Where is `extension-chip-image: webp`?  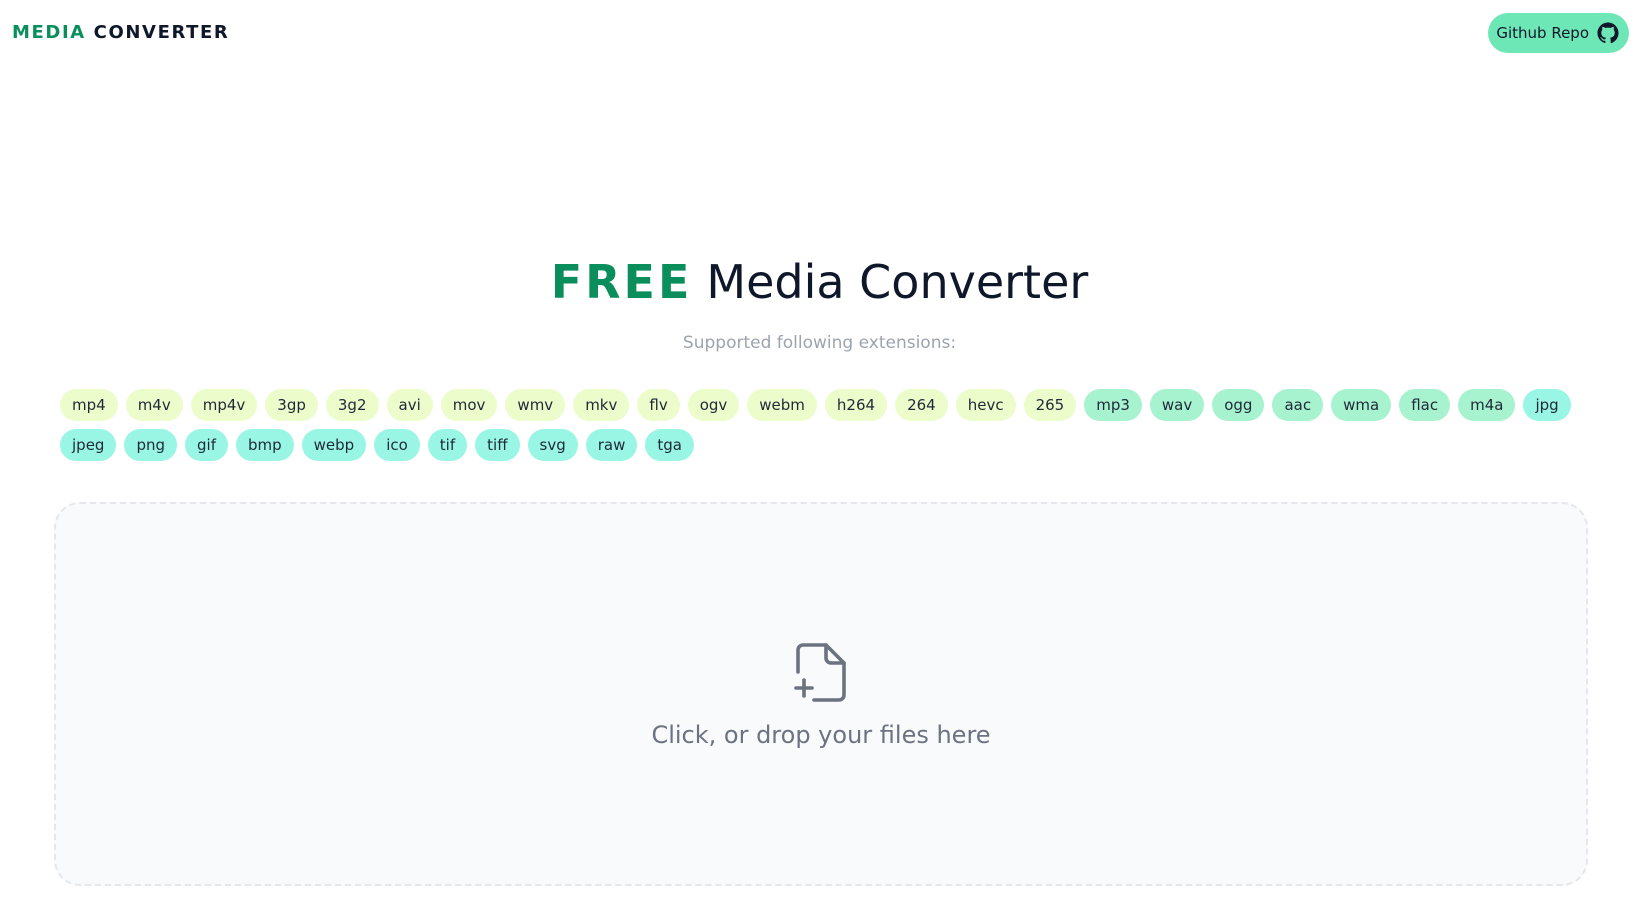
extension-chip-image: webp is located at coordinates (334, 445).